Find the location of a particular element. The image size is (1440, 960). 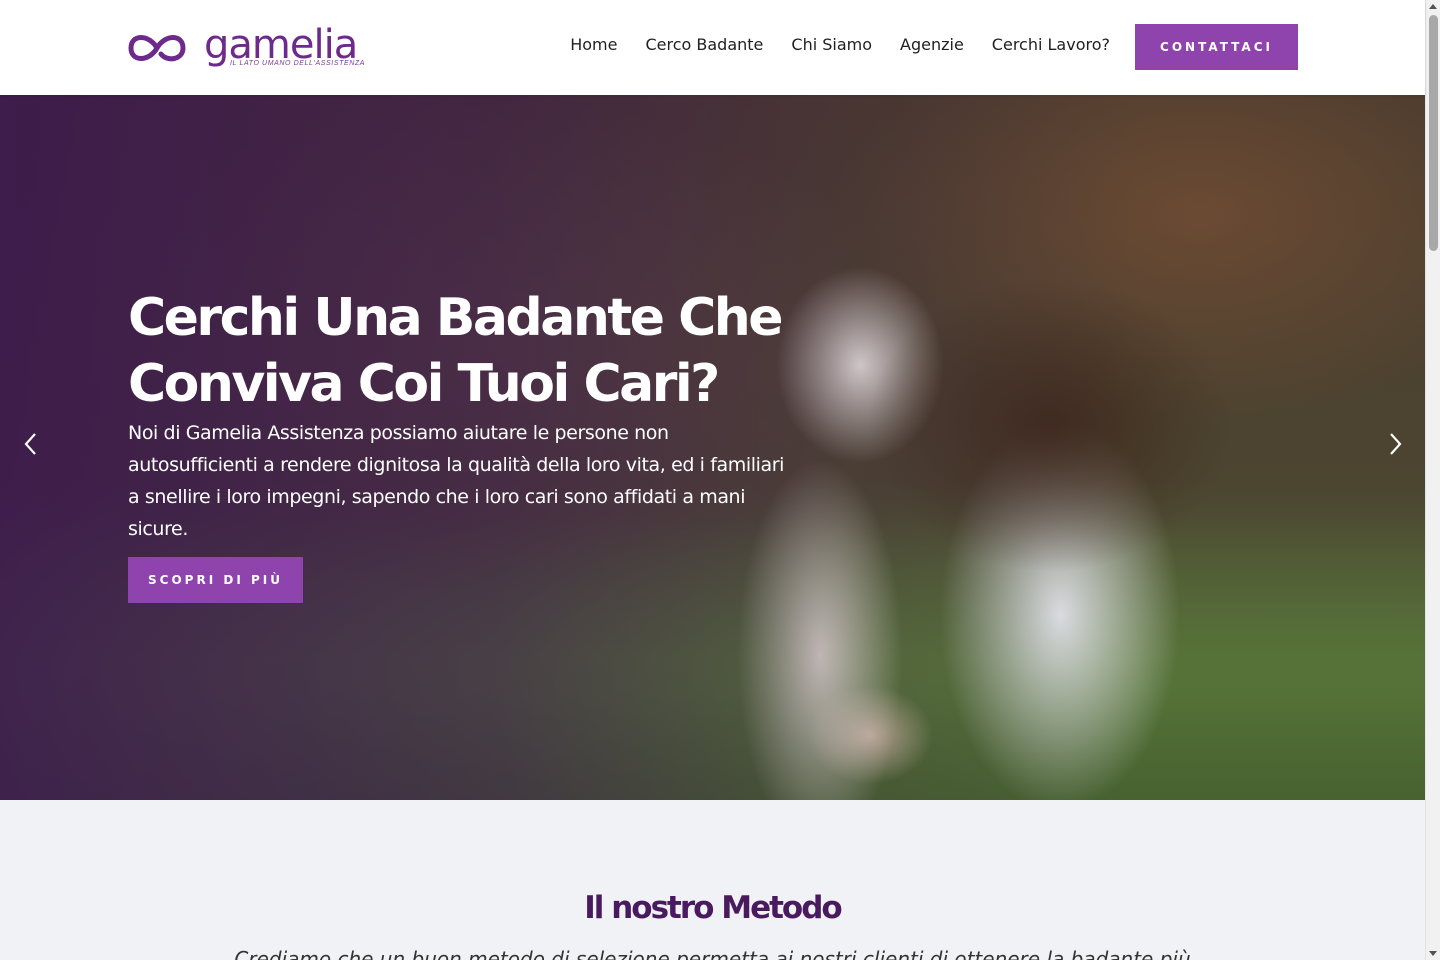

scroll-up-arrow-icon is located at coordinates (1433, 6).